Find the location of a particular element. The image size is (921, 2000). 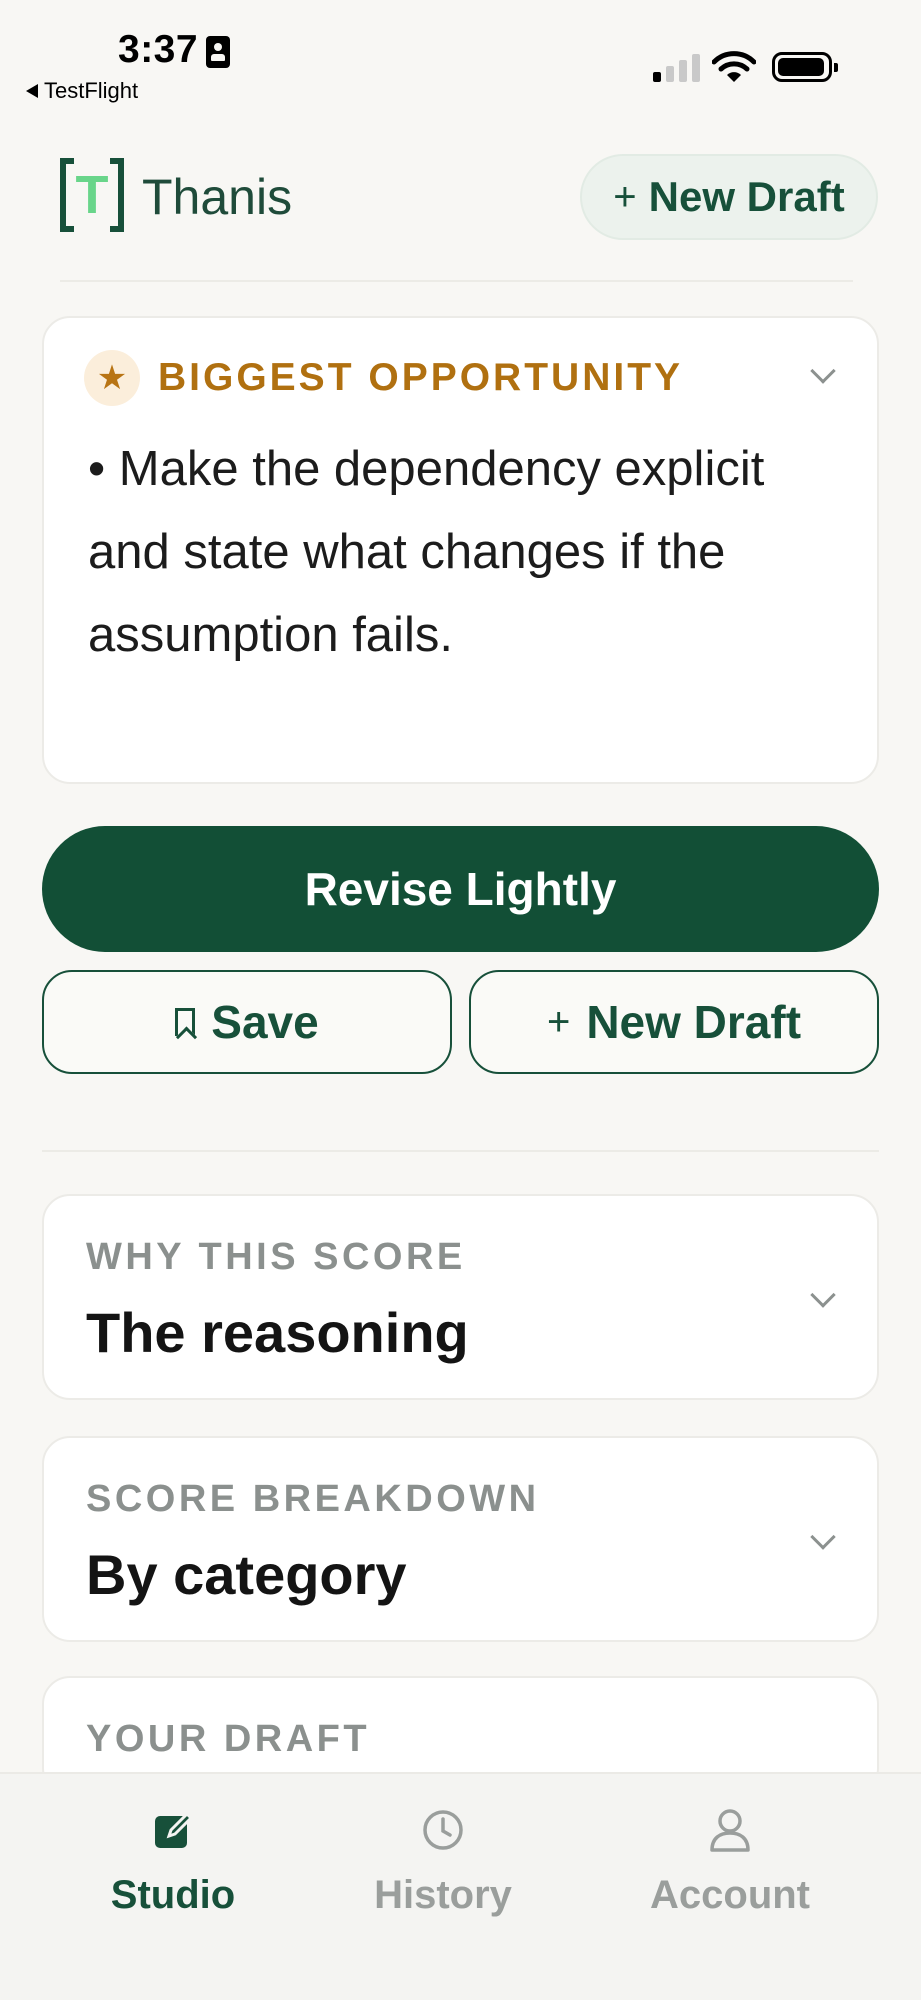

revise-lightly-button: Revise Lightly is located at coordinates (460, 889).